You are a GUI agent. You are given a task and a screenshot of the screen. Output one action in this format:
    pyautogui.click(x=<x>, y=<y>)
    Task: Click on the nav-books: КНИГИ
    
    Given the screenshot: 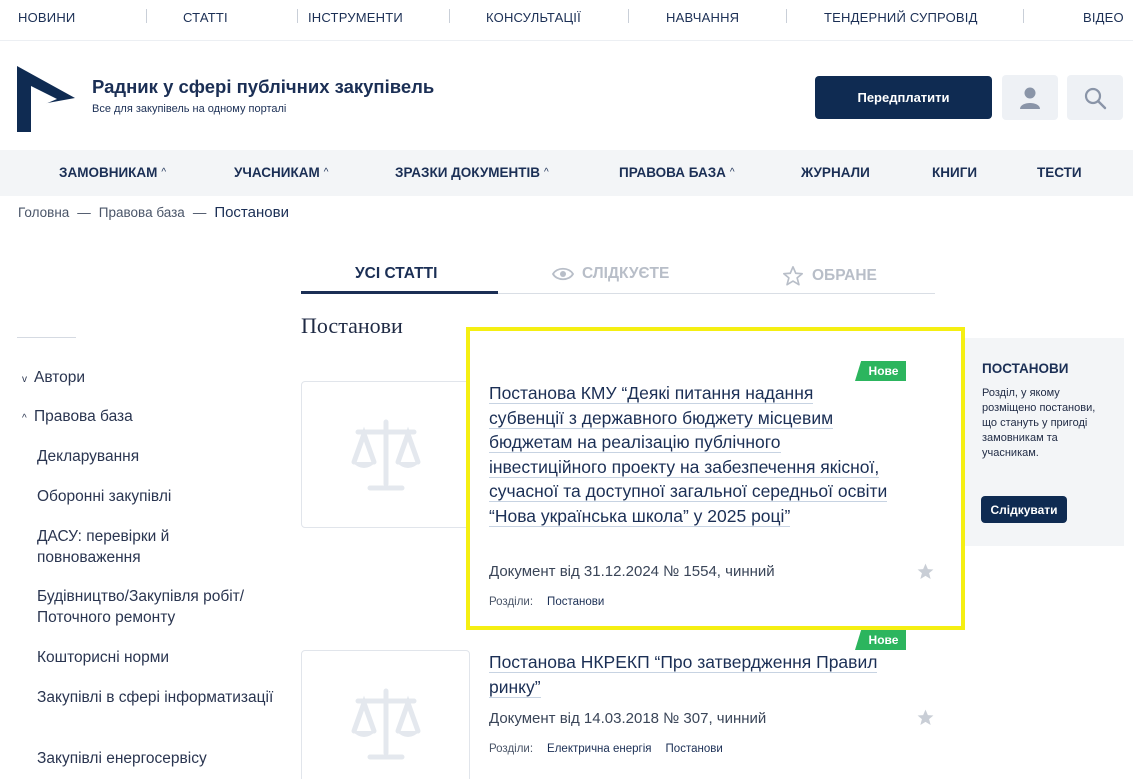 What is the action you would take?
    pyautogui.click(x=954, y=172)
    